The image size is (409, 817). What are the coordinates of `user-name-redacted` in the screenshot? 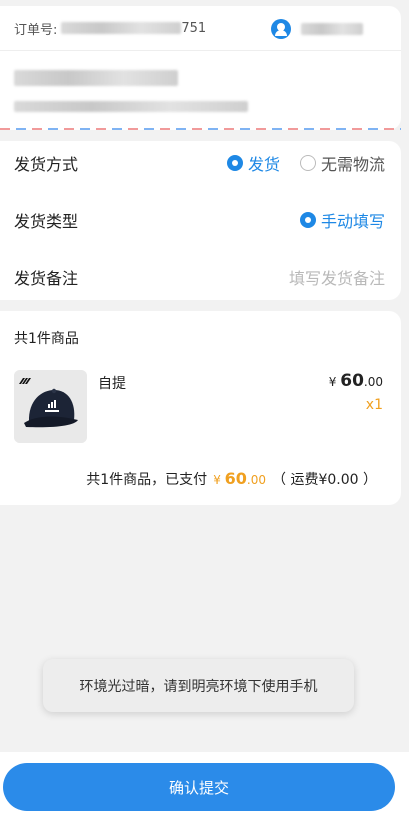 It's located at (332, 29).